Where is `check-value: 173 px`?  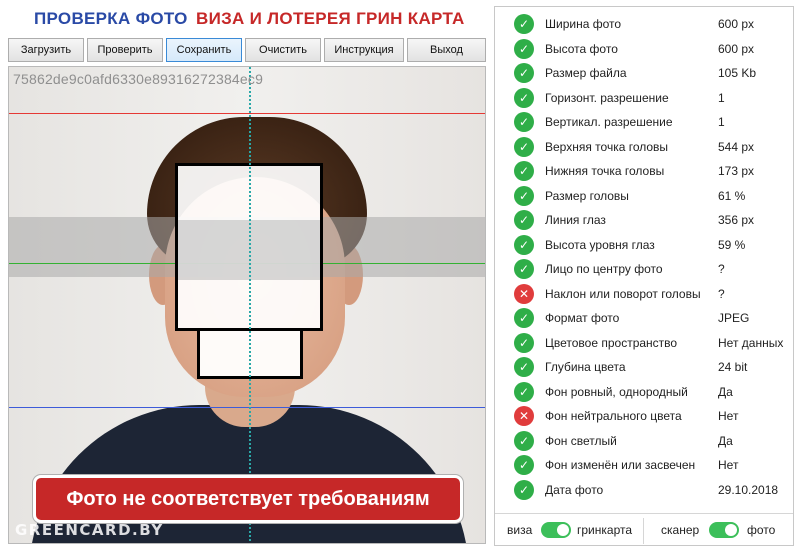
check-value: 173 px is located at coordinates (736, 171).